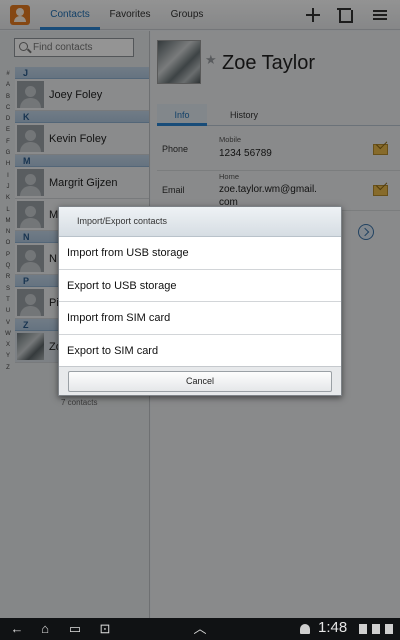 The image size is (400, 640). I want to click on signal-icon, so click(376, 629).